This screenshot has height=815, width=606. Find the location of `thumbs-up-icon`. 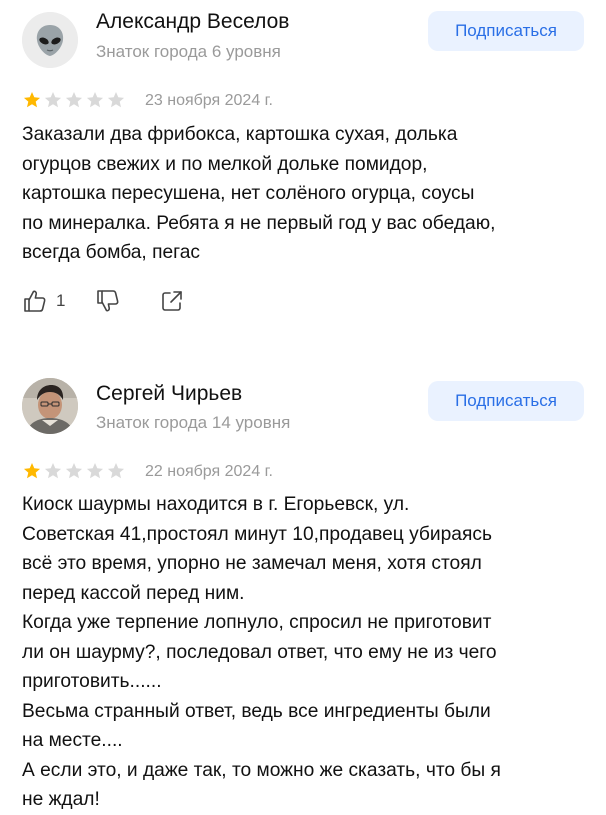

thumbs-up-icon is located at coordinates (35, 301).